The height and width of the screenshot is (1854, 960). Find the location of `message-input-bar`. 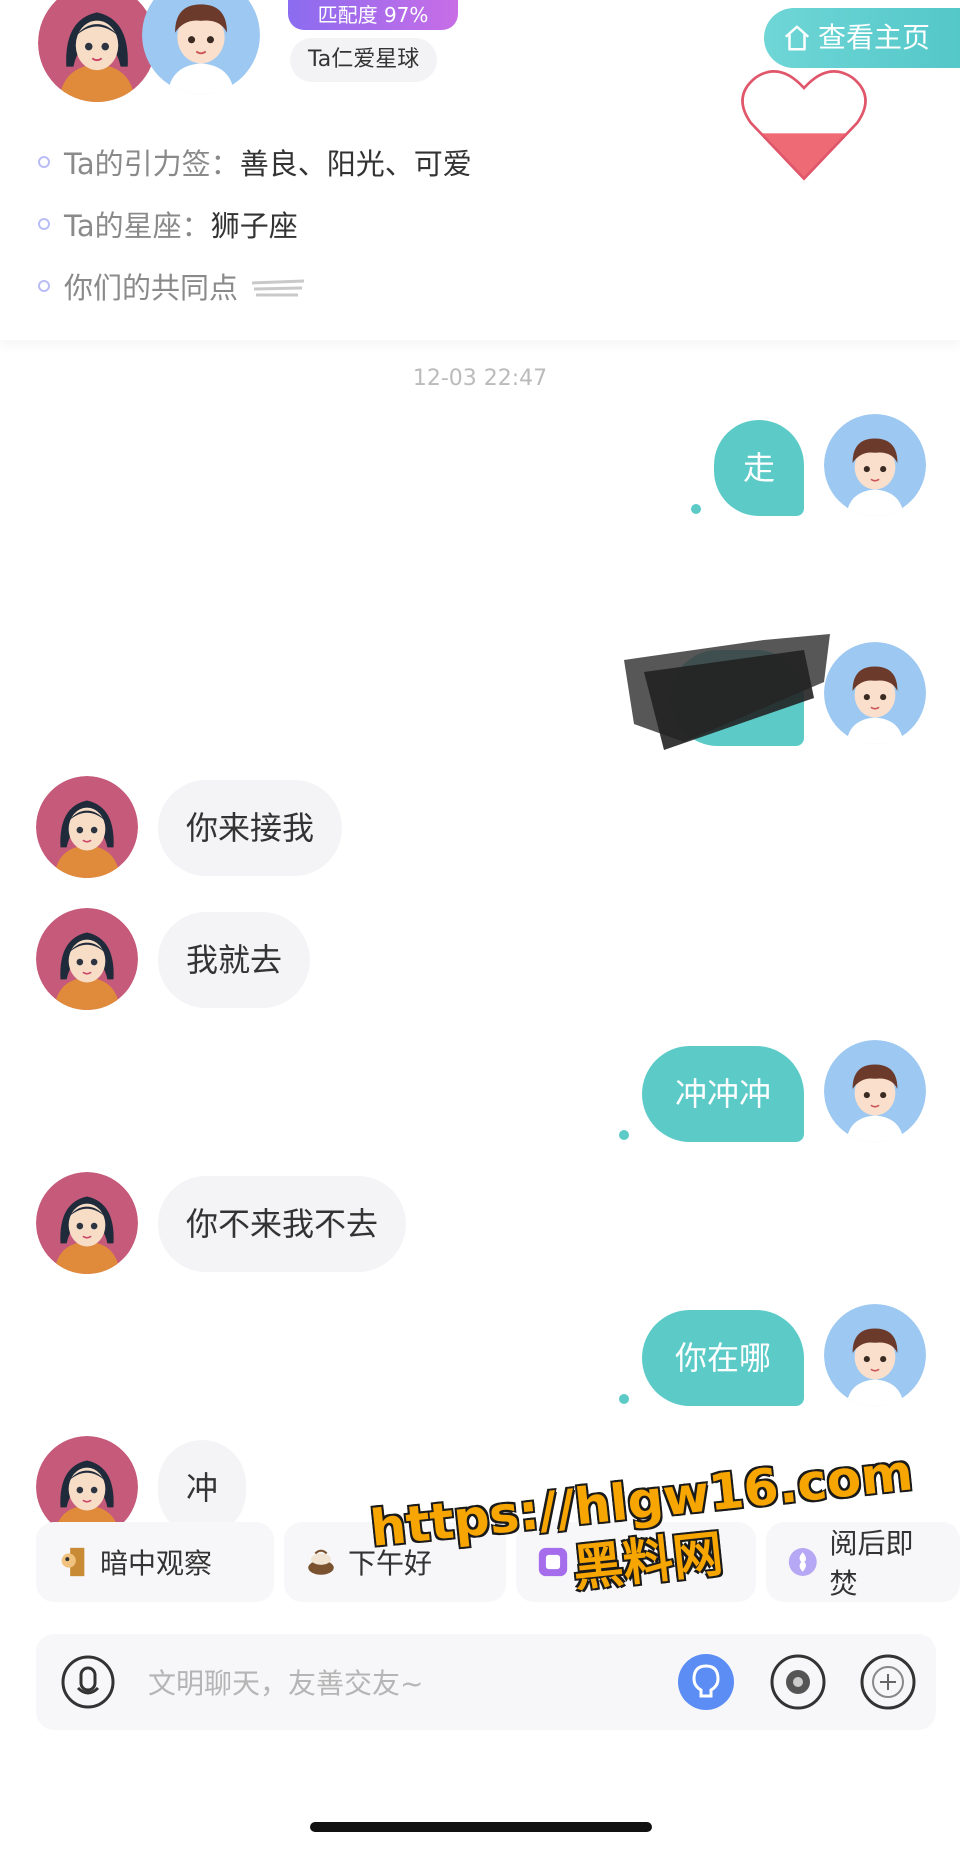

message-input-bar is located at coordinates (486, 1682).